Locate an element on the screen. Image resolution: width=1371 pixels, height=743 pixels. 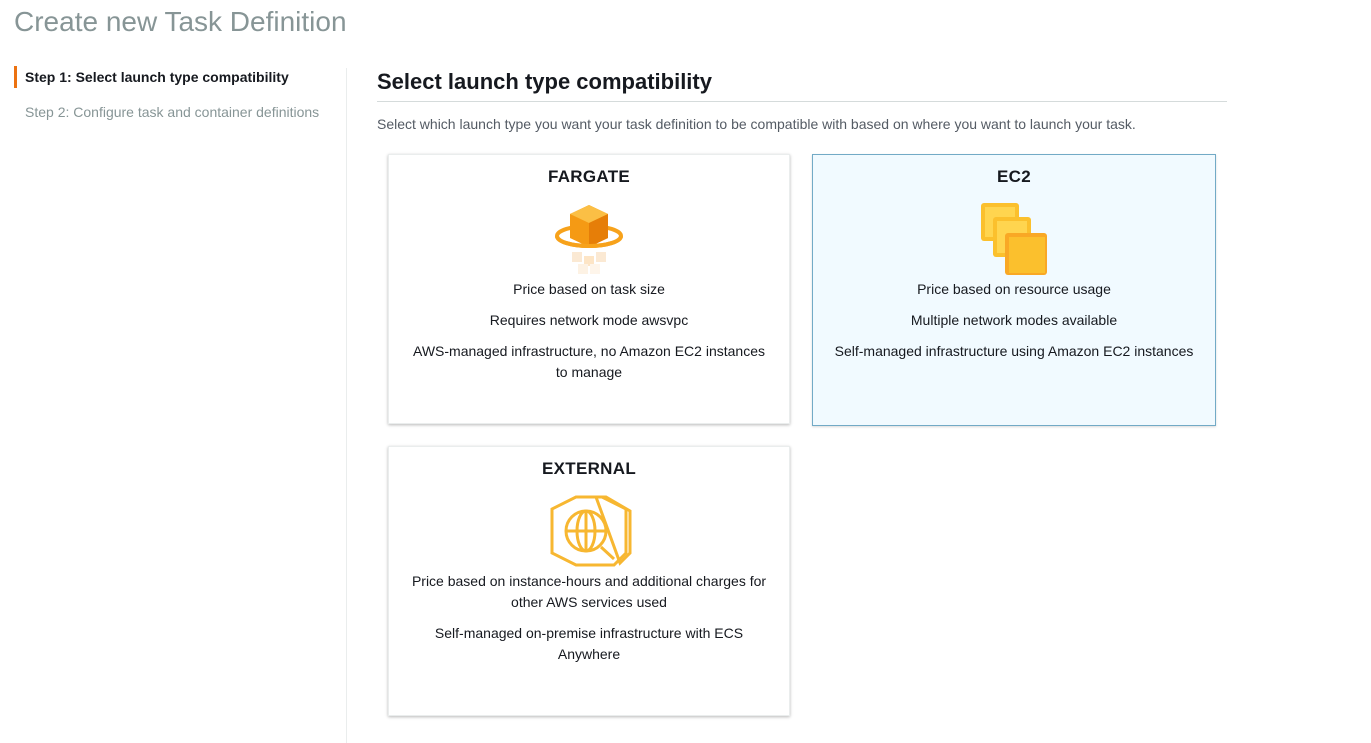
card-line: Price based on task size is located at coordinates (589, 289).